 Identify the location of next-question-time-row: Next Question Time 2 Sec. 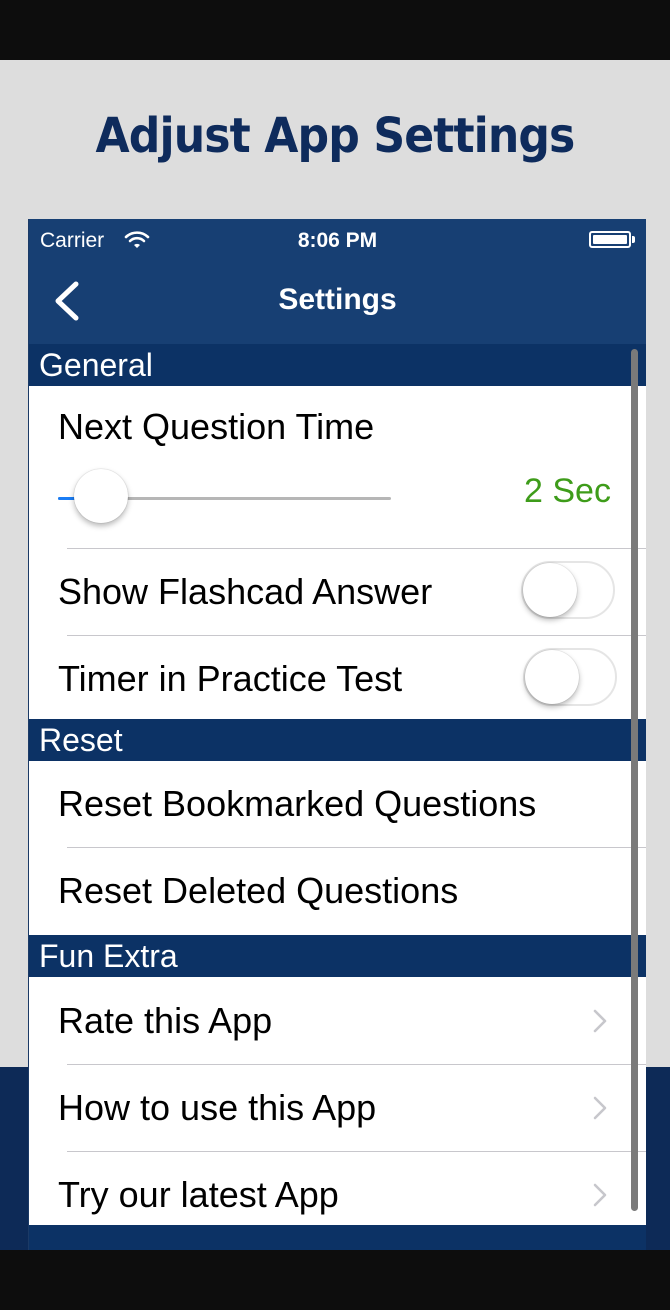
(337, 467).